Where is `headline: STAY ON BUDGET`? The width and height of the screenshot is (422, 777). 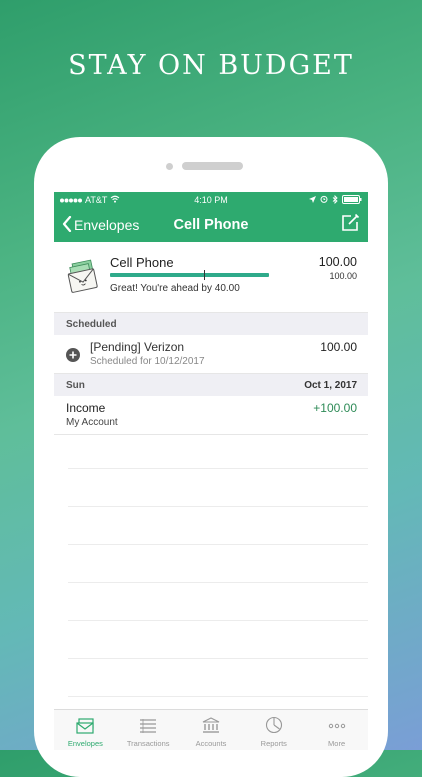 headline: STAY ON BUDGET is located at coordinates (211, 65).